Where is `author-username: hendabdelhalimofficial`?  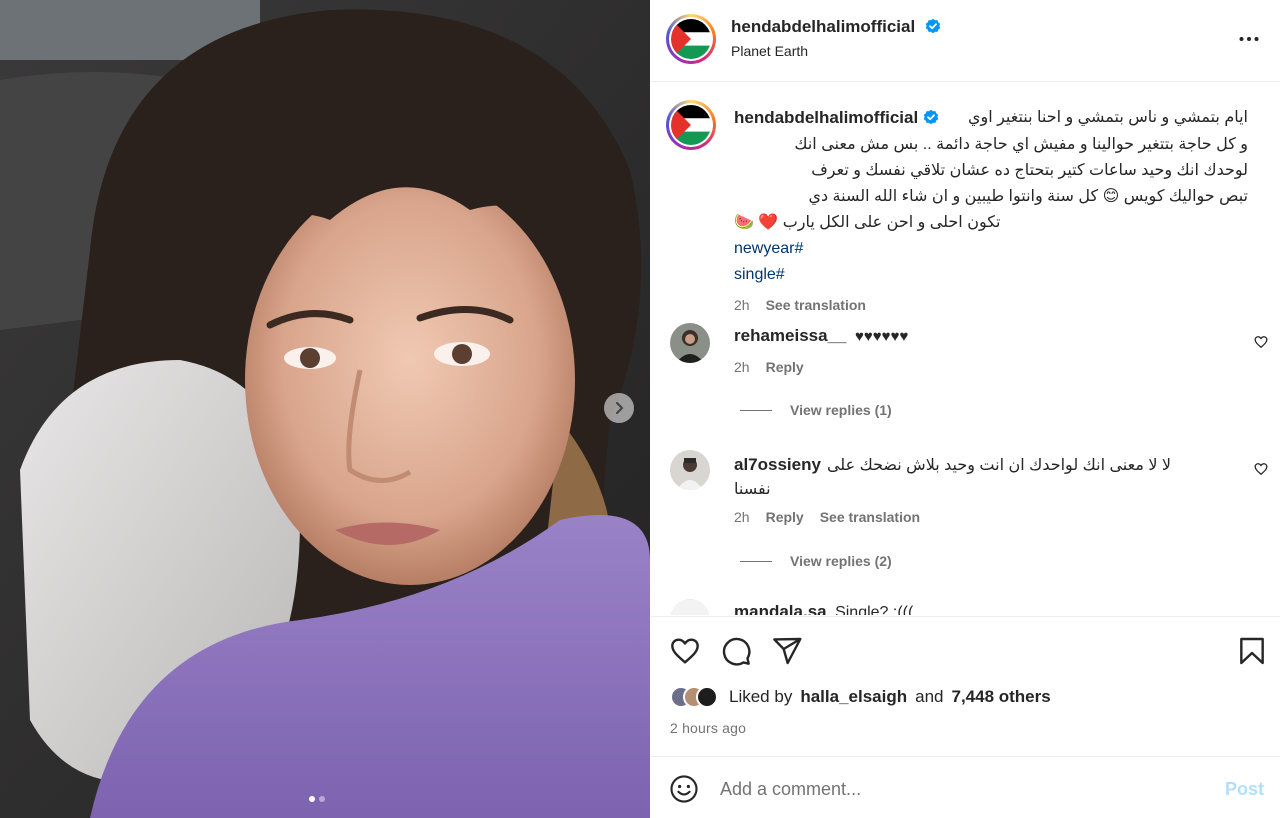
author-username: hendabdelhalimofficial is located at coordinates (823, 26).